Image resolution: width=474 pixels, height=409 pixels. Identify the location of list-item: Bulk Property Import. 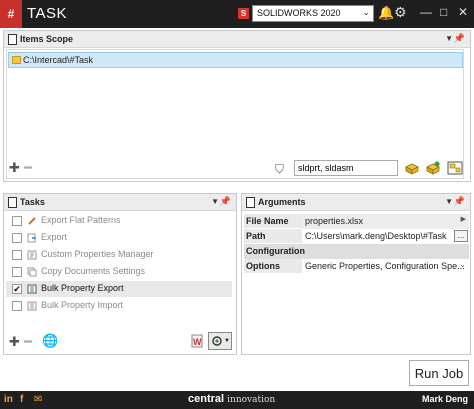
(119, 306).